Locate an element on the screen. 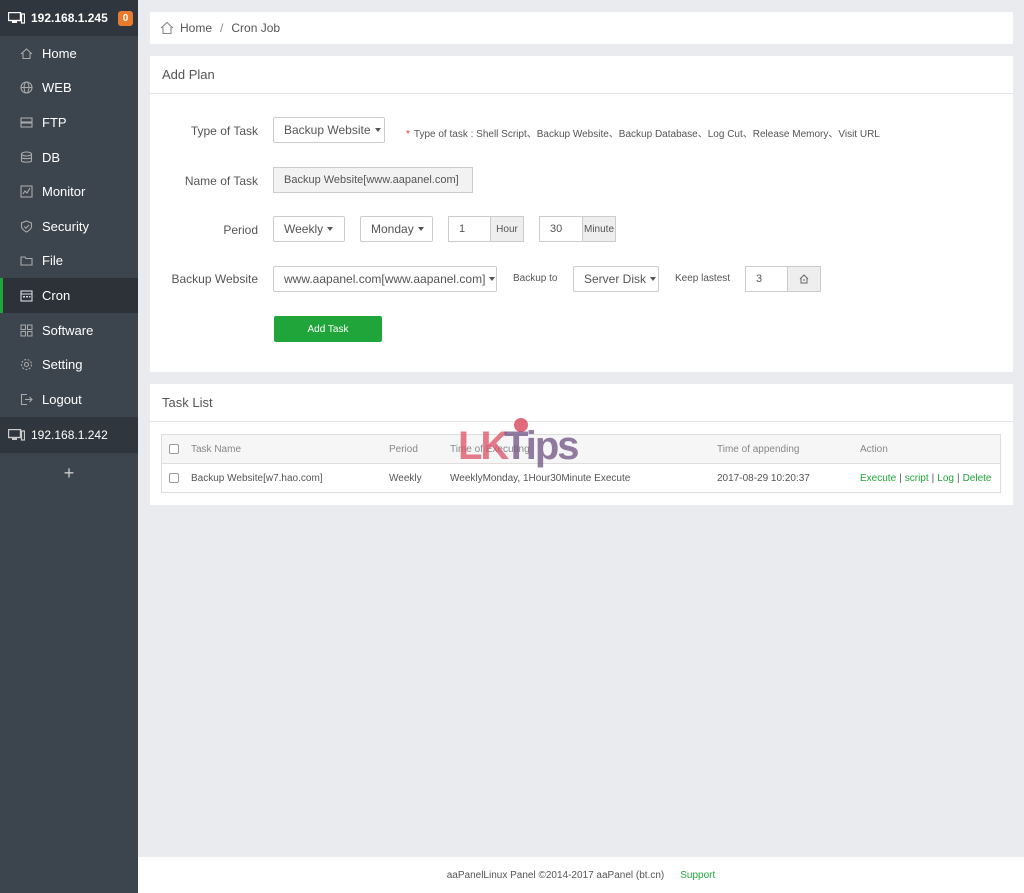 This screenshot has width=1024, height=893. task-type-value: Backup Website is located at coordinates (327, 130).